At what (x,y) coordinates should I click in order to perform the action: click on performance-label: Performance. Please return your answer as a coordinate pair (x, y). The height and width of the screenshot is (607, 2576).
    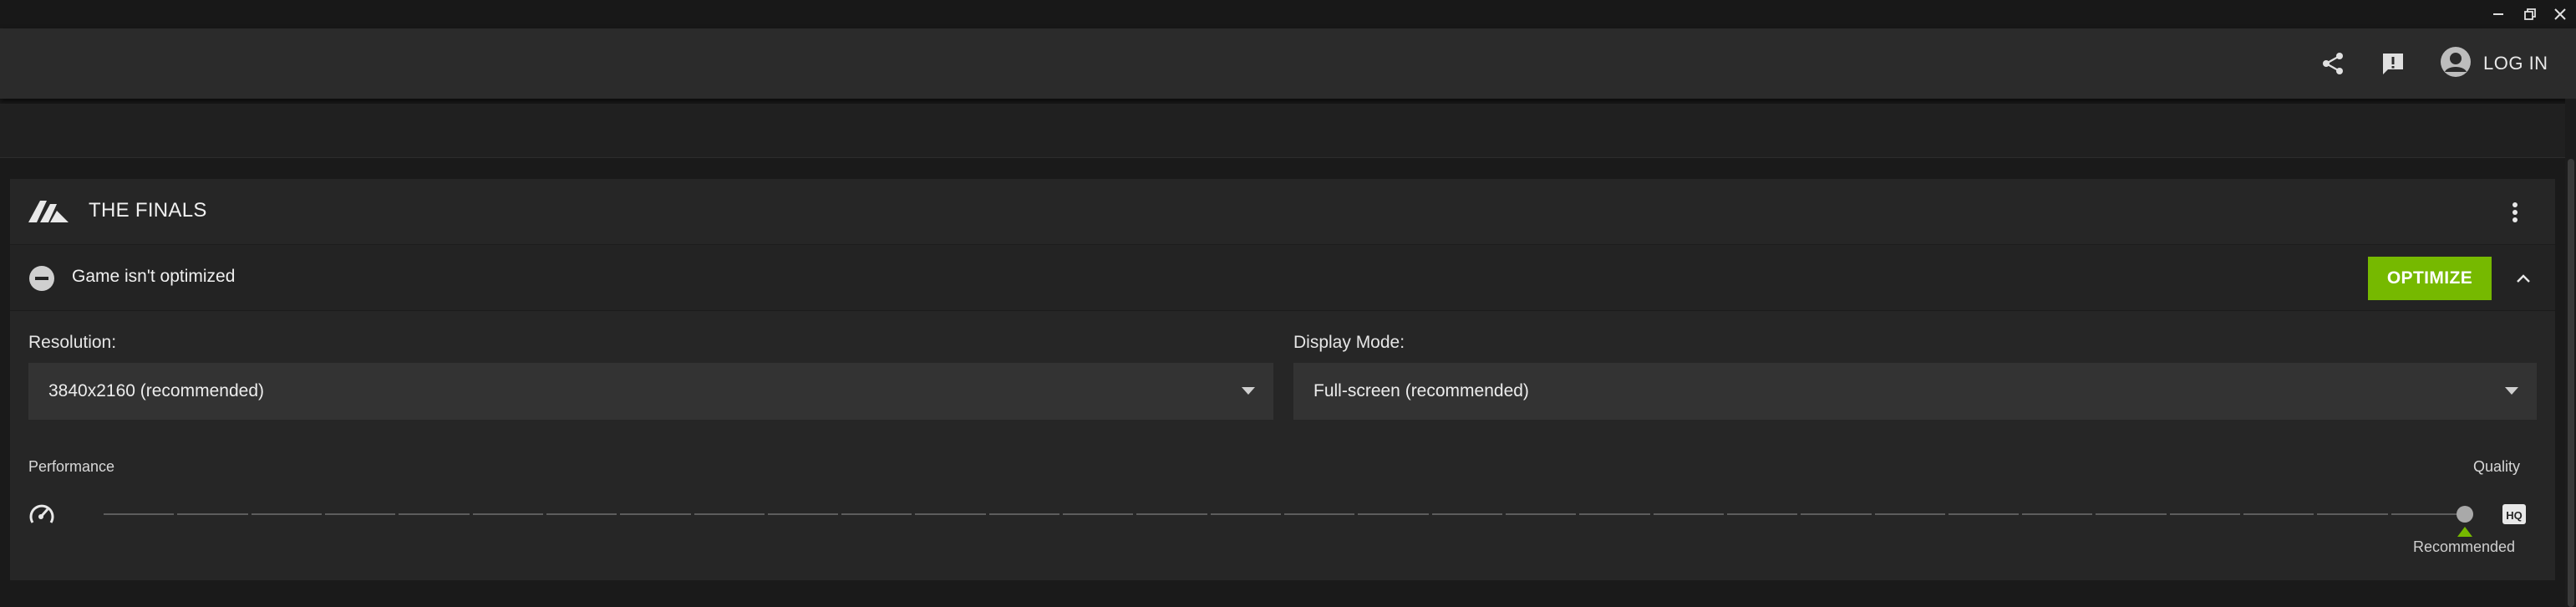
    Looking at the image, I should click on (71, 466).